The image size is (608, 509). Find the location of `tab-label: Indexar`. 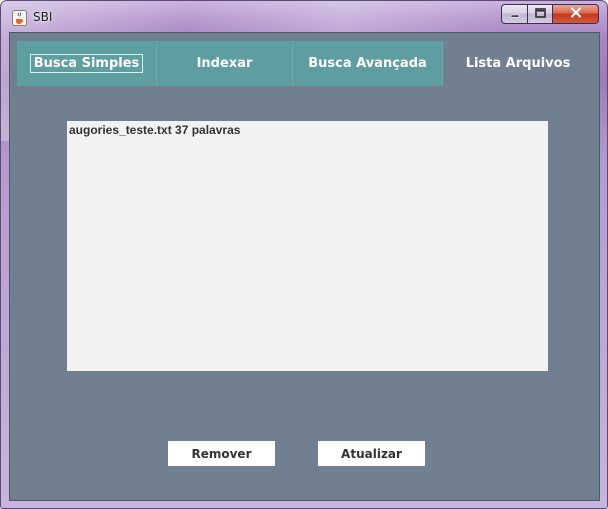

tab-label: Indexar is located at coordinates (224, 63).